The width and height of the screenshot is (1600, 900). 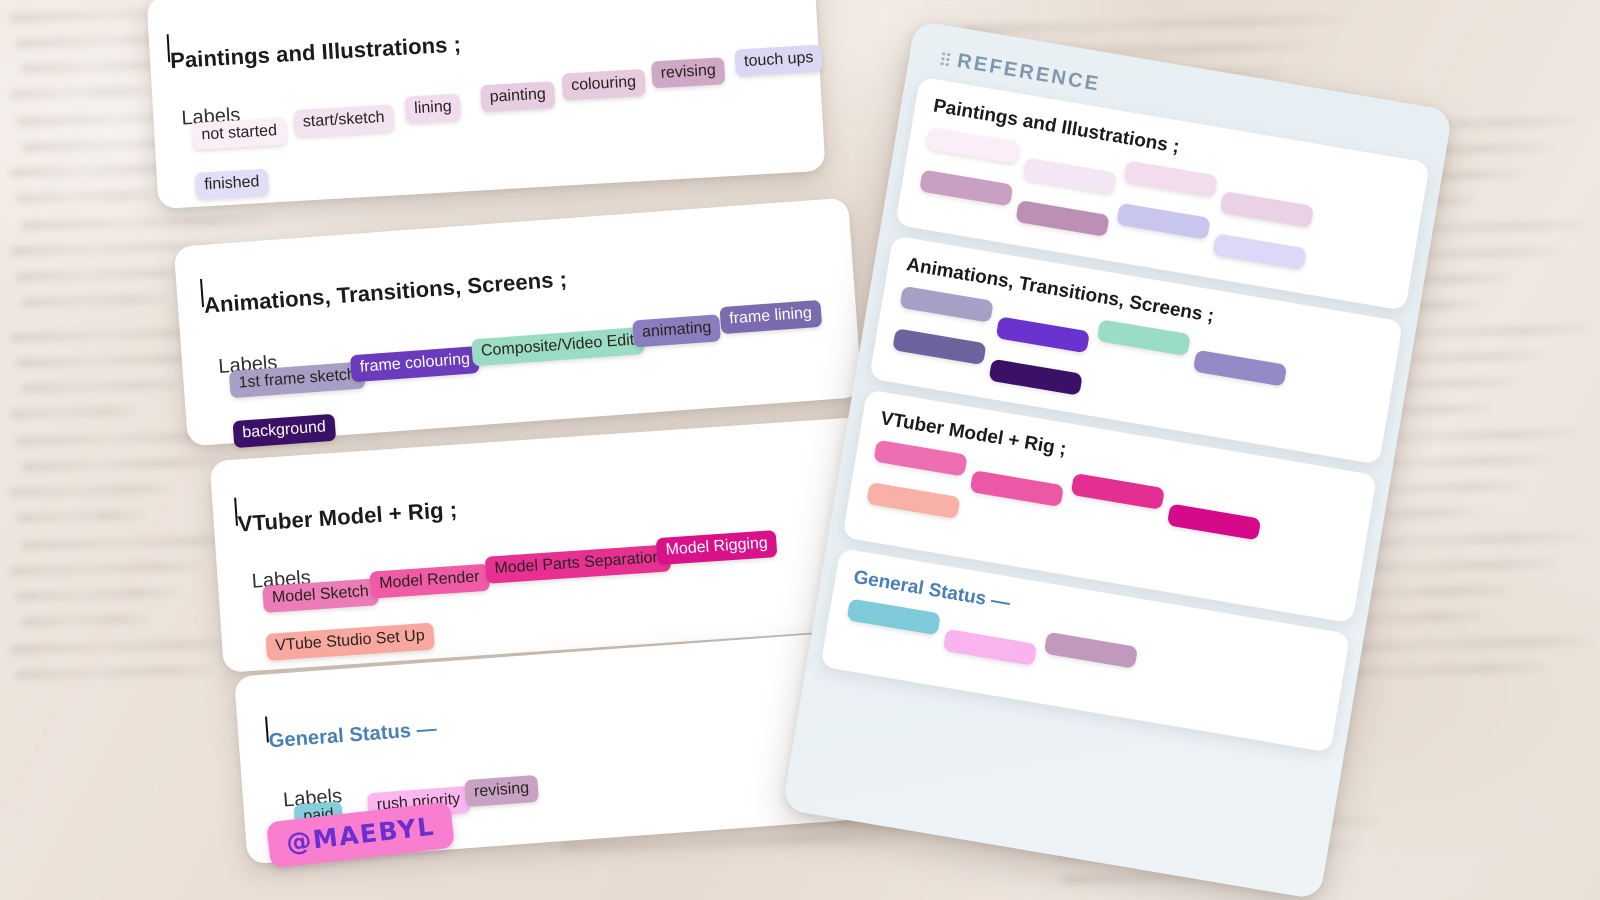 What do you see at coordinates (603, 84) in the screenshot?
I see `label-tag: colouring` at bounding box center [603, 84].